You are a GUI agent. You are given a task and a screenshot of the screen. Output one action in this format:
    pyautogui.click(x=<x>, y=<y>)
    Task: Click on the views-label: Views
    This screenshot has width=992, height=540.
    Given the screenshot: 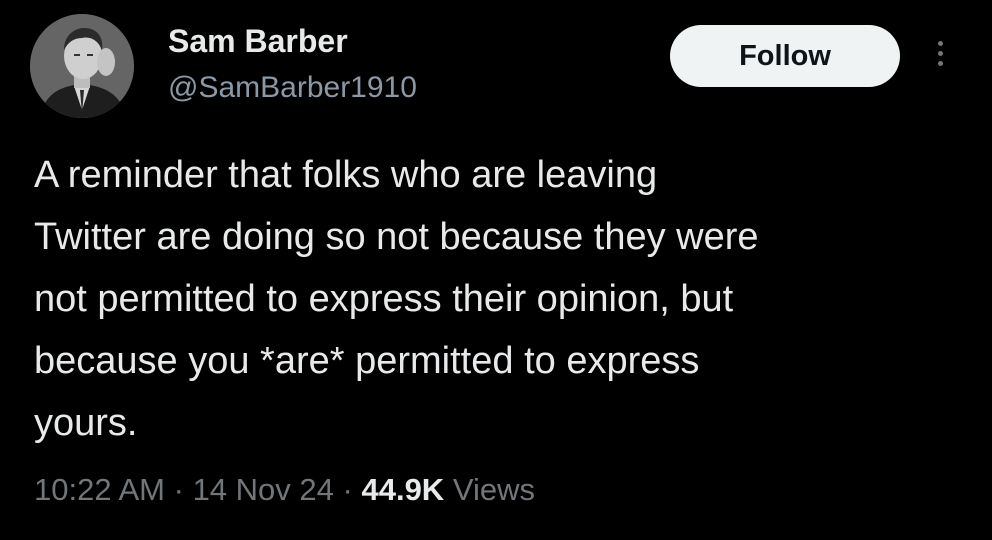 What is the action you would take?
    pyautogui.click(x=493, y=489)
    